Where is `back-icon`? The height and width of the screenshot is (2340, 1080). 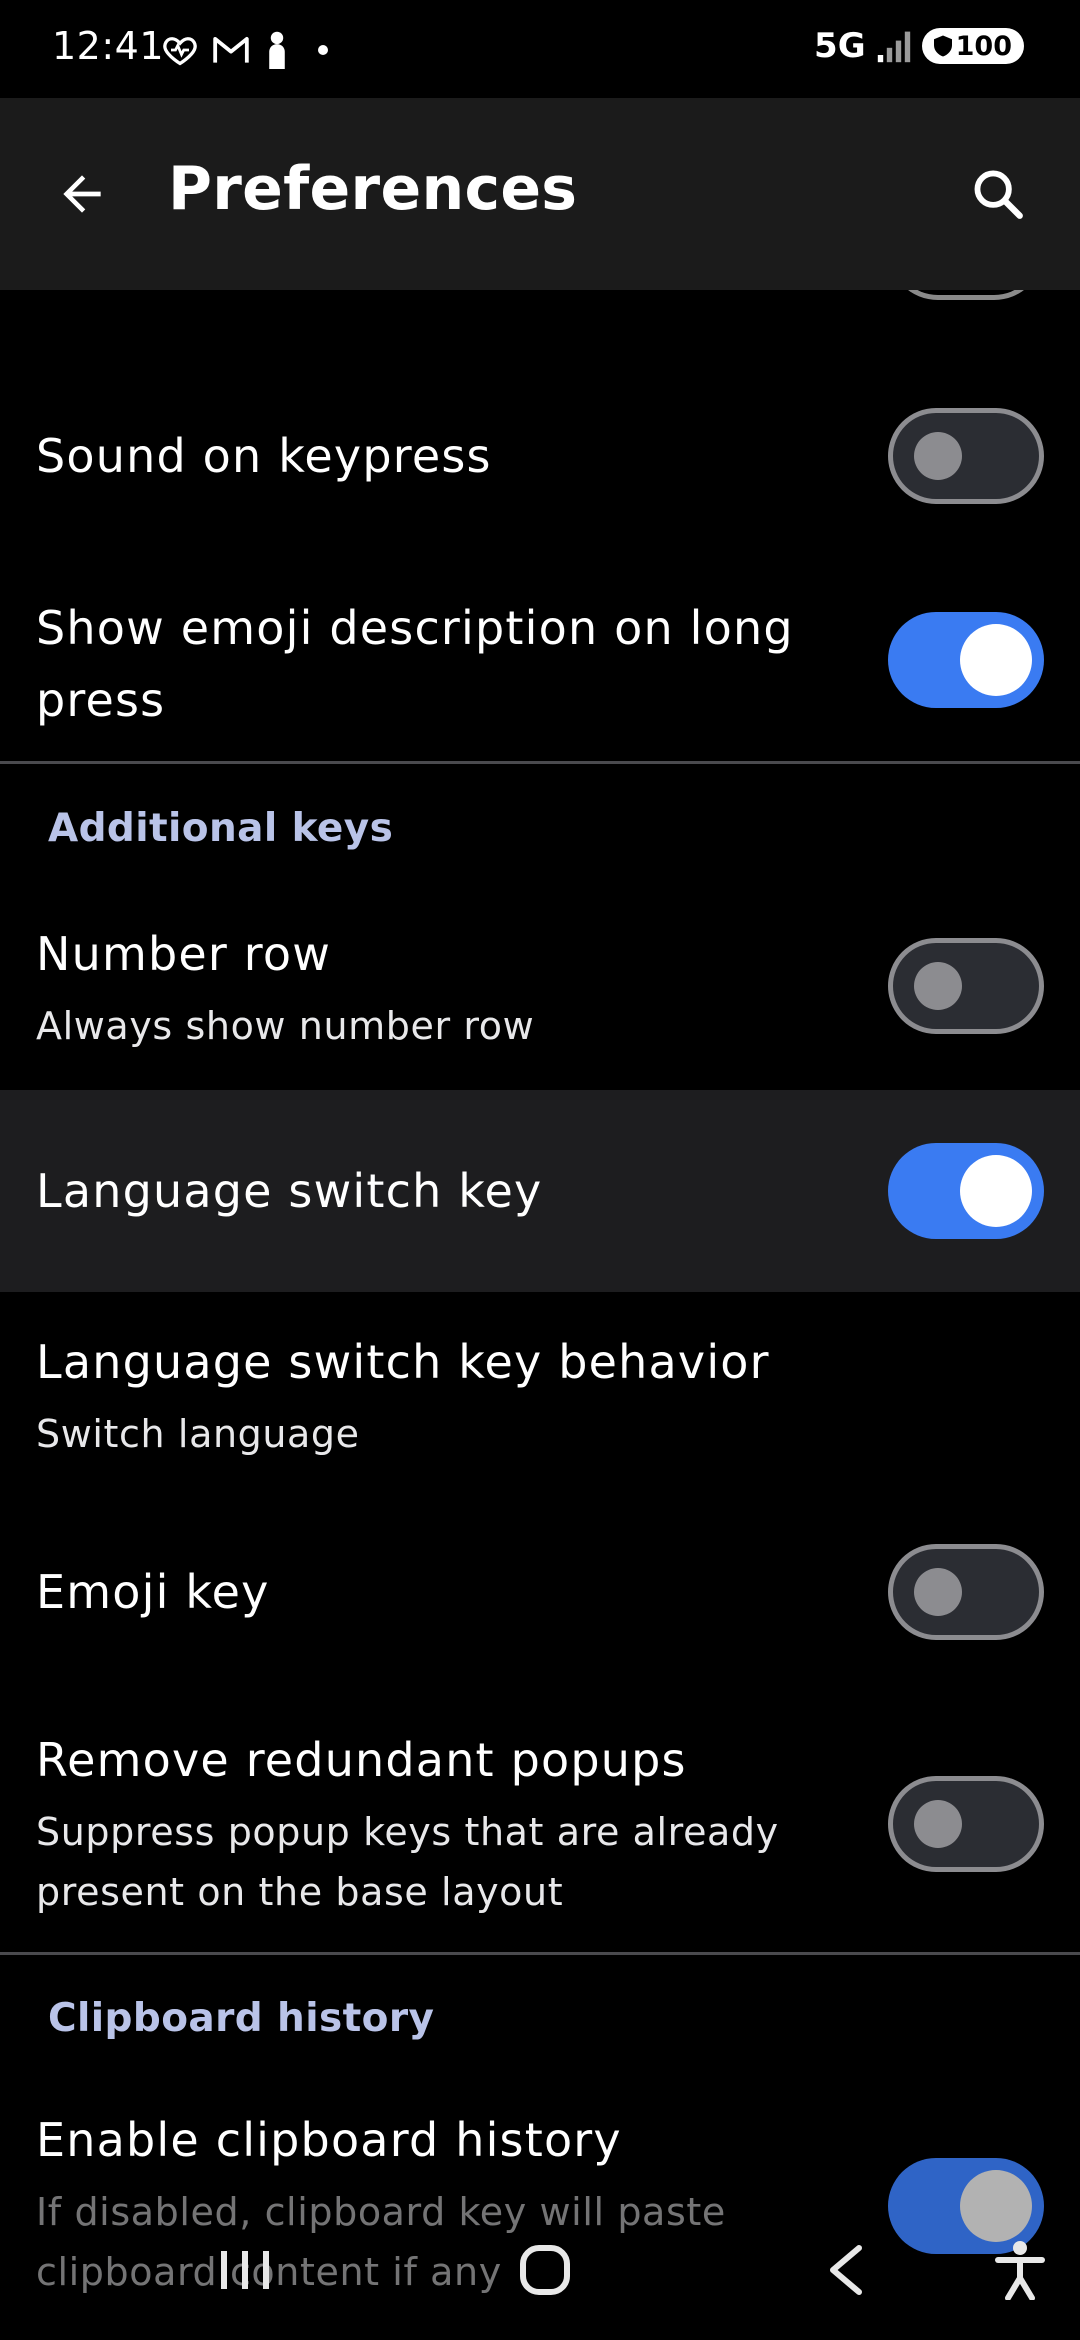 back-icon is located at coordinates (846, 2270).